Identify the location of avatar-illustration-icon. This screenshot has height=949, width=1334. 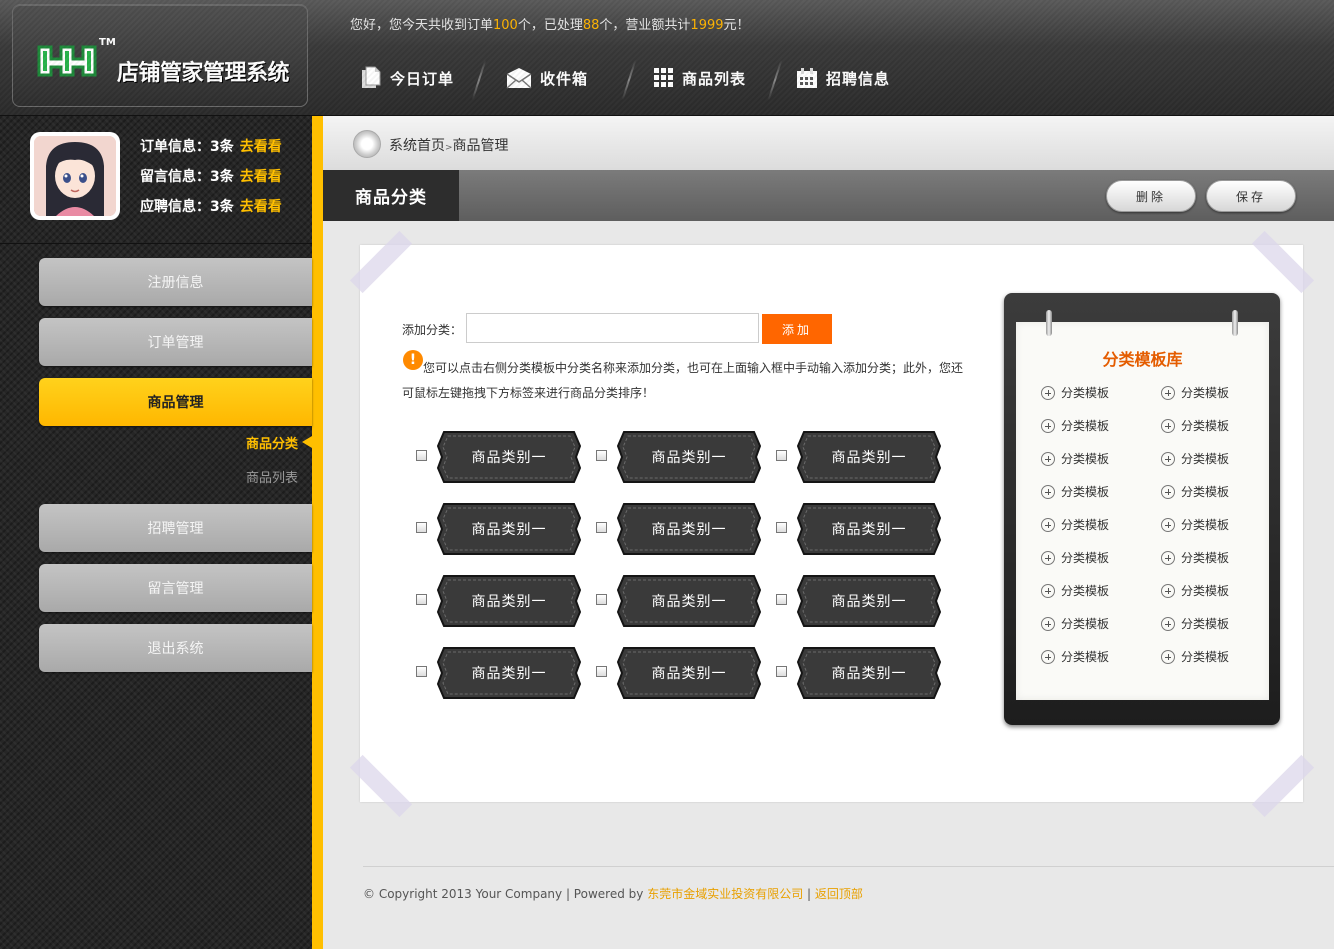
(75, 176).